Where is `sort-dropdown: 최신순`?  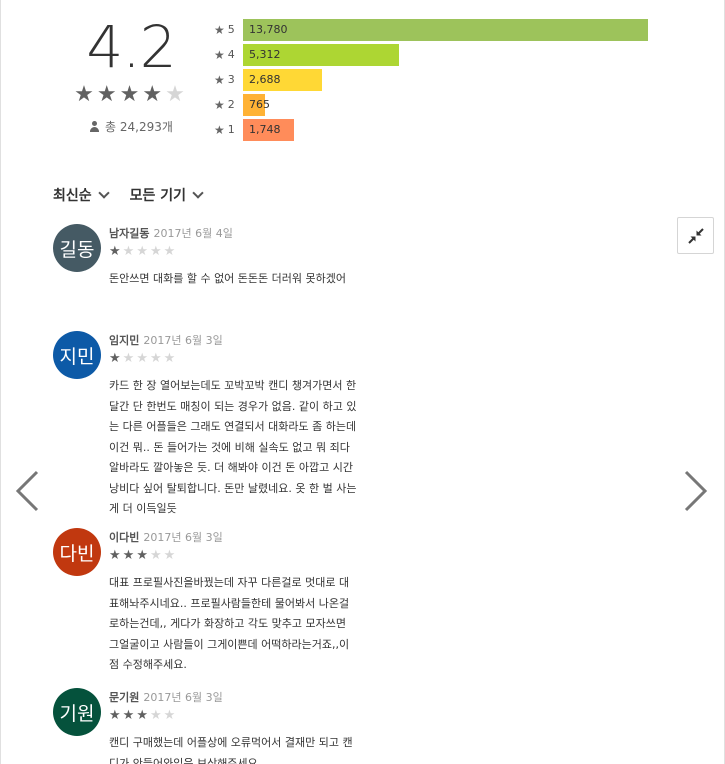 sort-dropdown: 최신순 is located at coordinates (81, 195).